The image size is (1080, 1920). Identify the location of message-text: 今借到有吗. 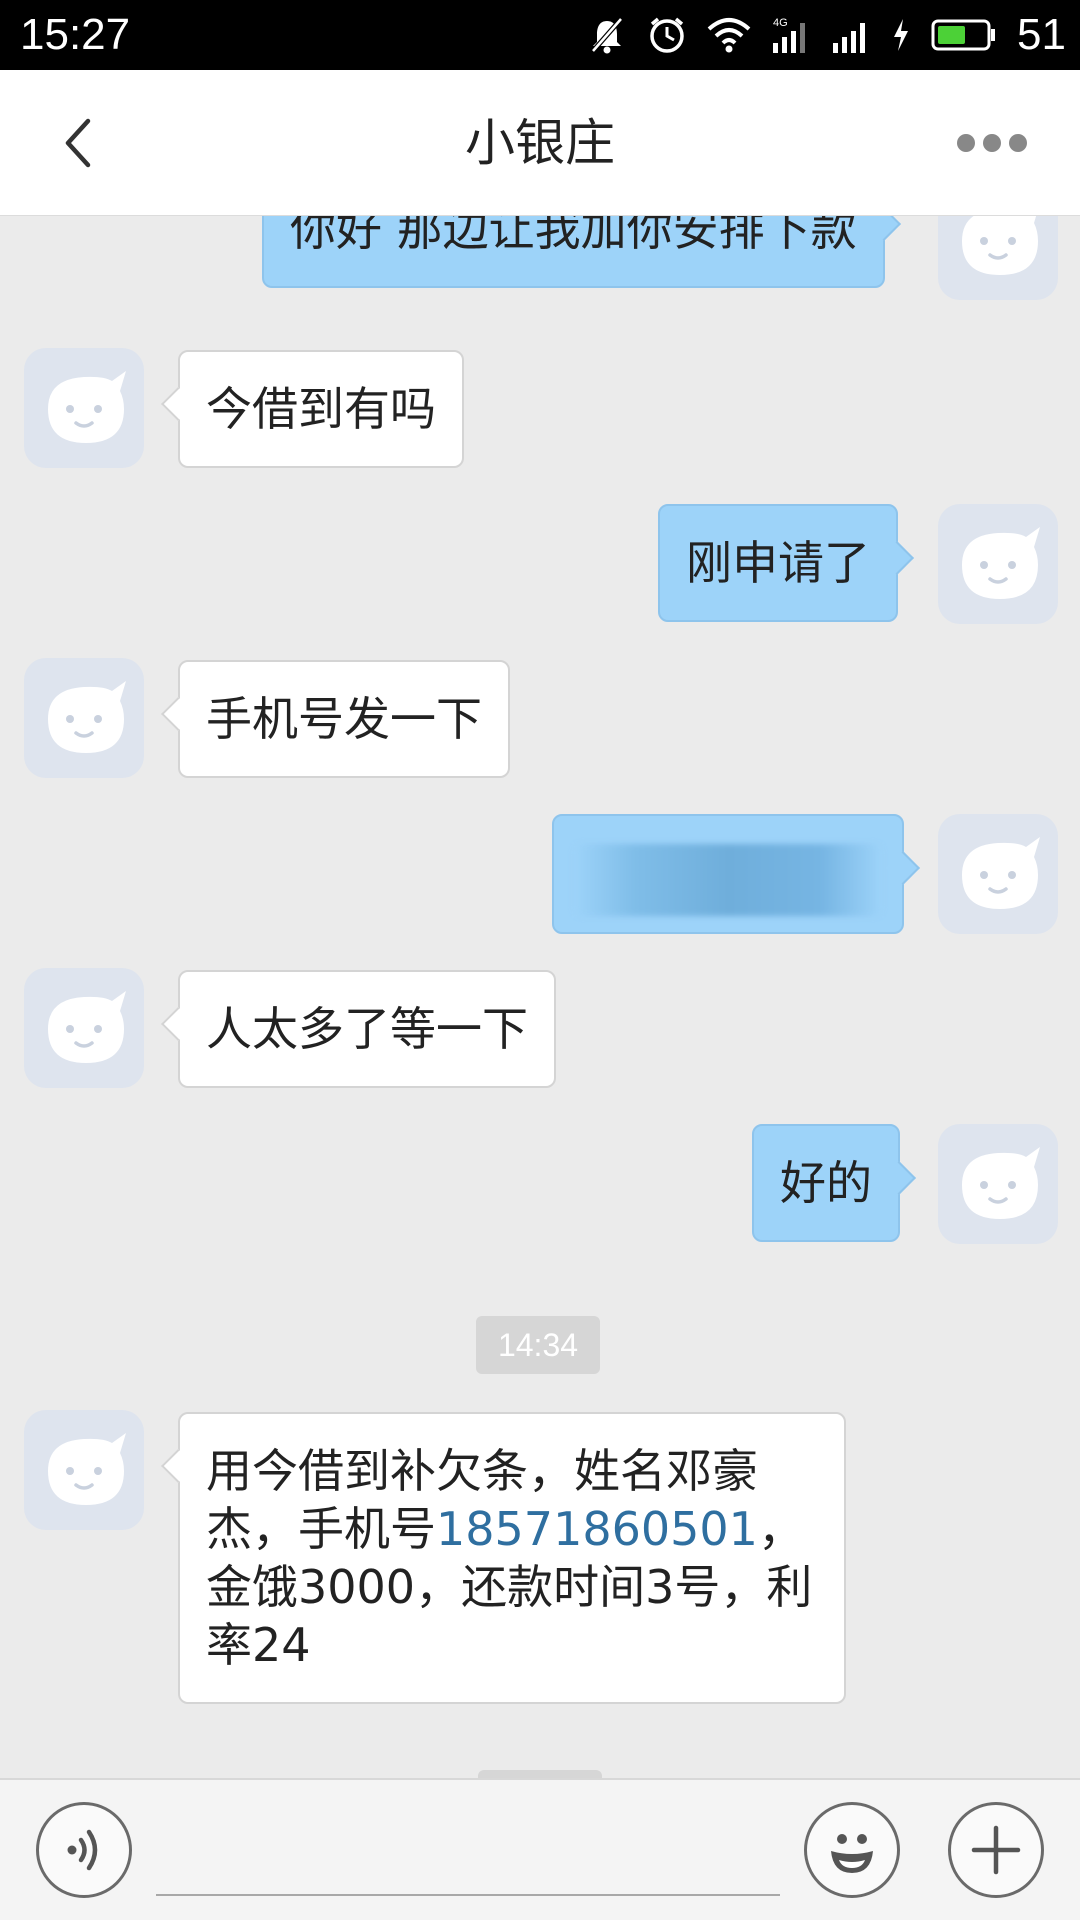
(321, 409).